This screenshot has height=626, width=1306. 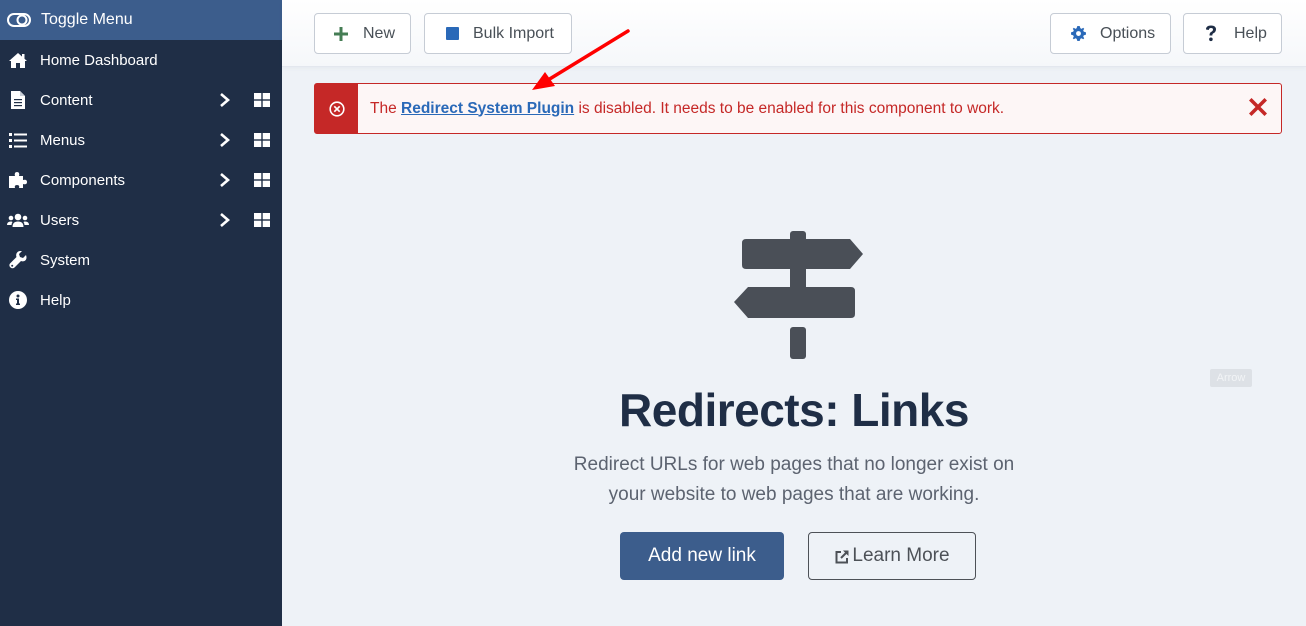 I want to click on help-button: Help, so click(x=1232, y=33).